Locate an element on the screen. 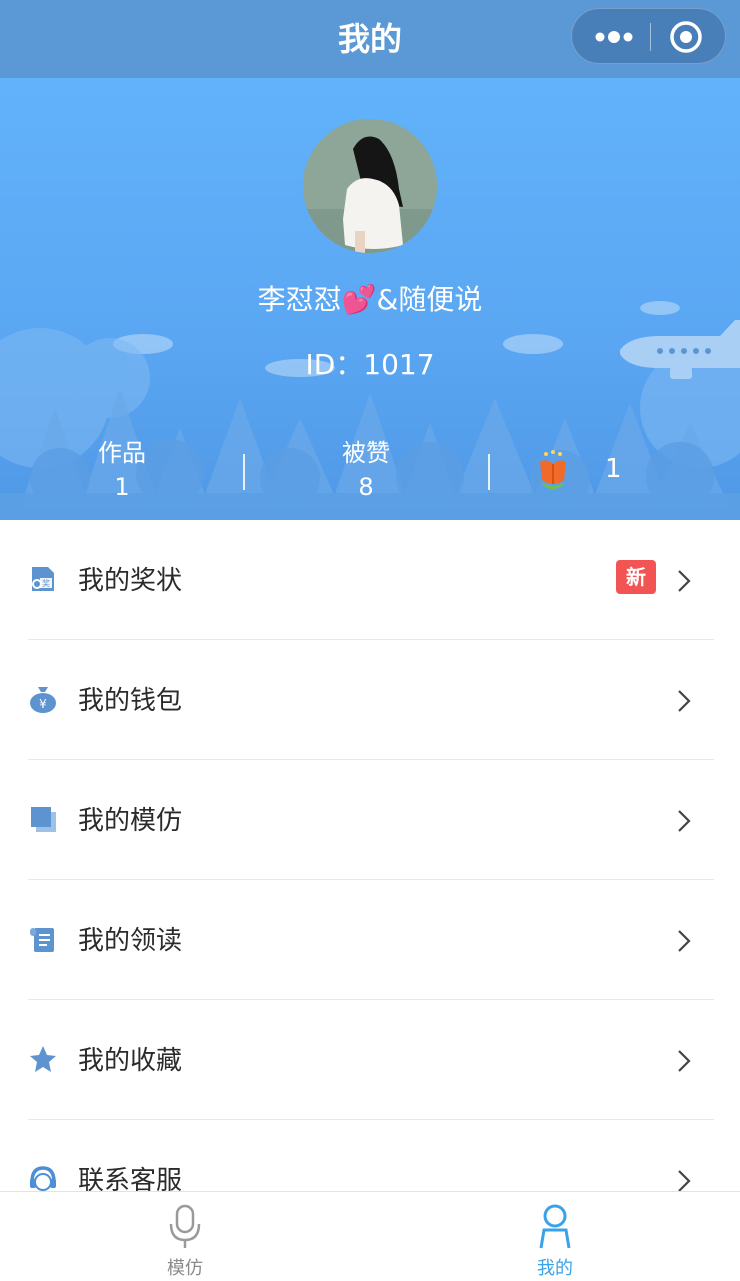 The width and height of the screenshot is (740, 1281). star-icon is located at coordinates (43, 1059).